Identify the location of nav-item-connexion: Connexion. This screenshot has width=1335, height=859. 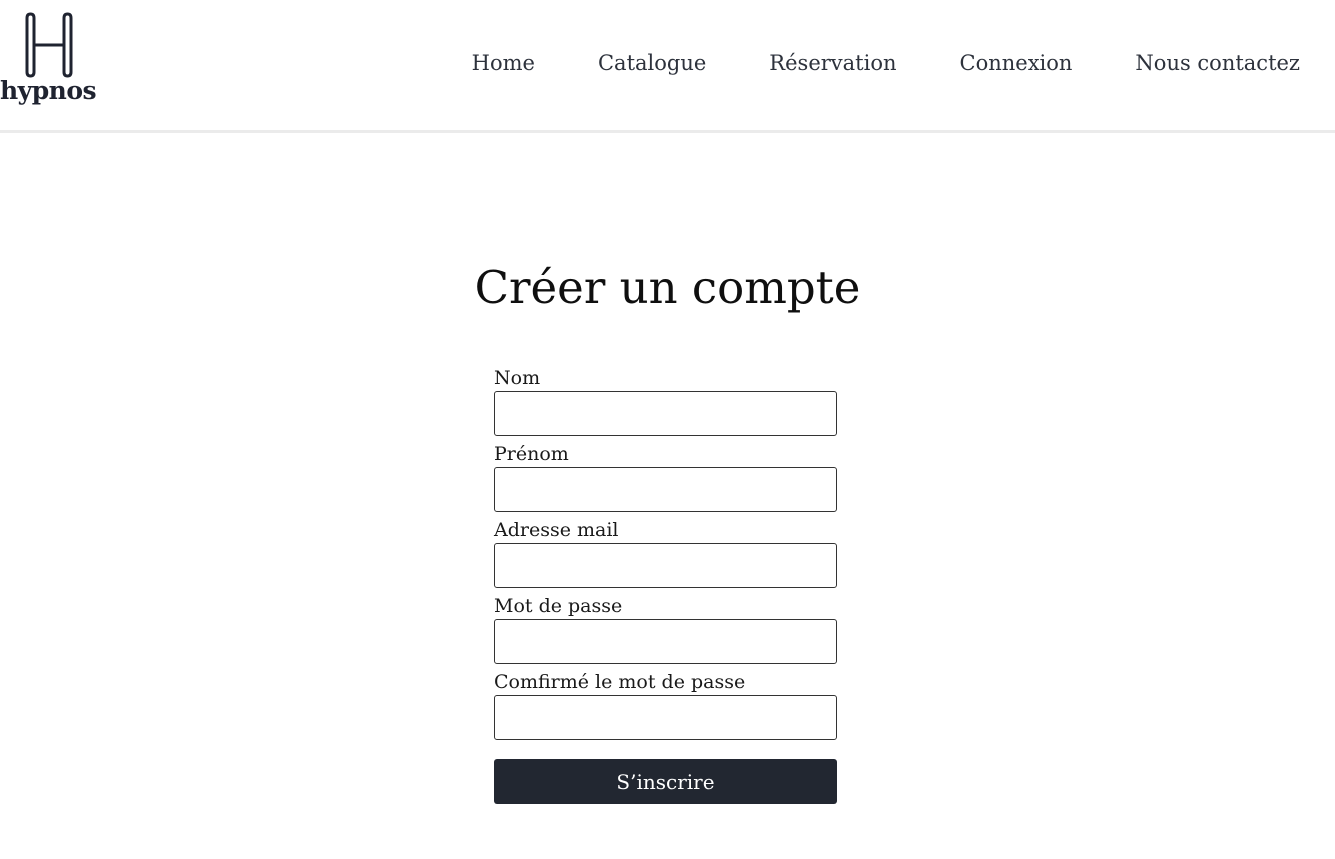
(1016, 63).